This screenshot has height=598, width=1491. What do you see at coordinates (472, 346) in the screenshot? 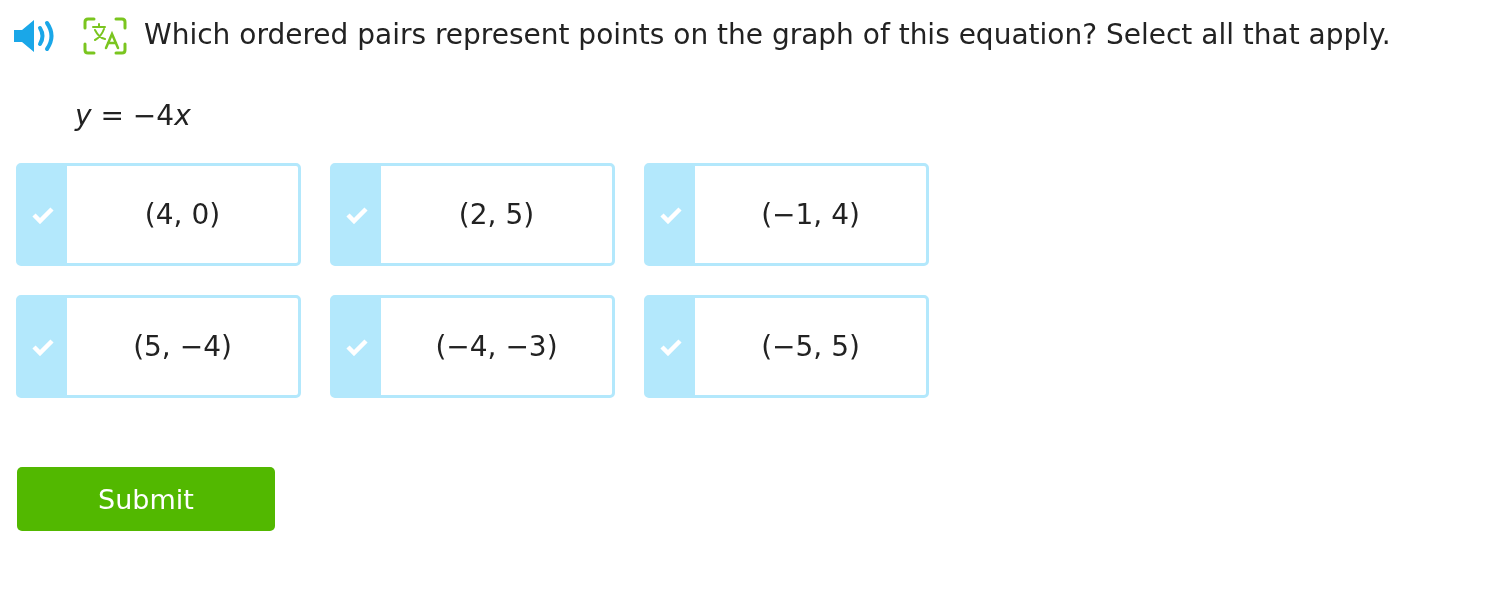
I see `answer-option: (−4, −3)` at bounding box center [472, 346].